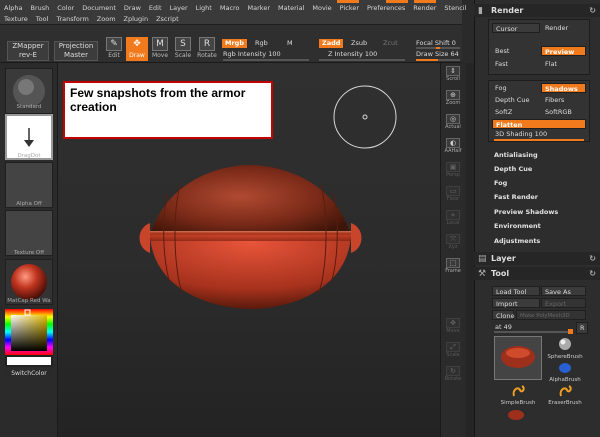 The width and height of the screenshot is (600, 437). I want to click on color-picker-gradient, so click(29, 338).